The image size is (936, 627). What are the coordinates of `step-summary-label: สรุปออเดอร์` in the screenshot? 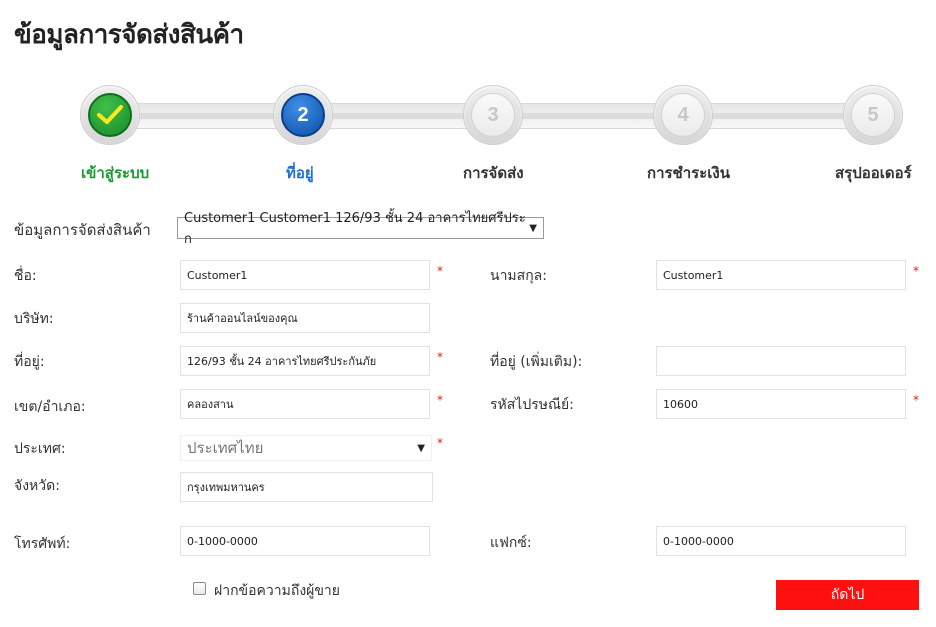 It's located at (873, 173).